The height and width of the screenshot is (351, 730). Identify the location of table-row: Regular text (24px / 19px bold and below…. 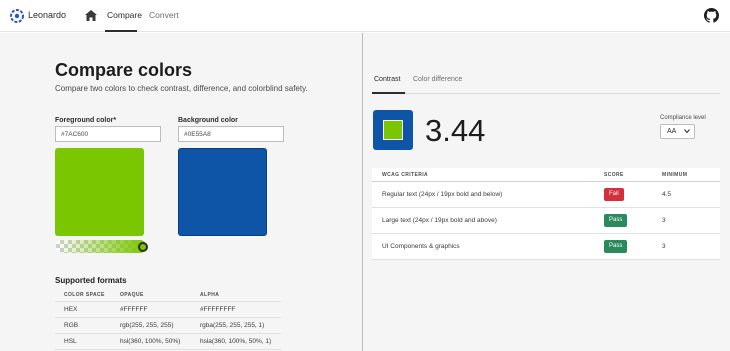
(546, 195).